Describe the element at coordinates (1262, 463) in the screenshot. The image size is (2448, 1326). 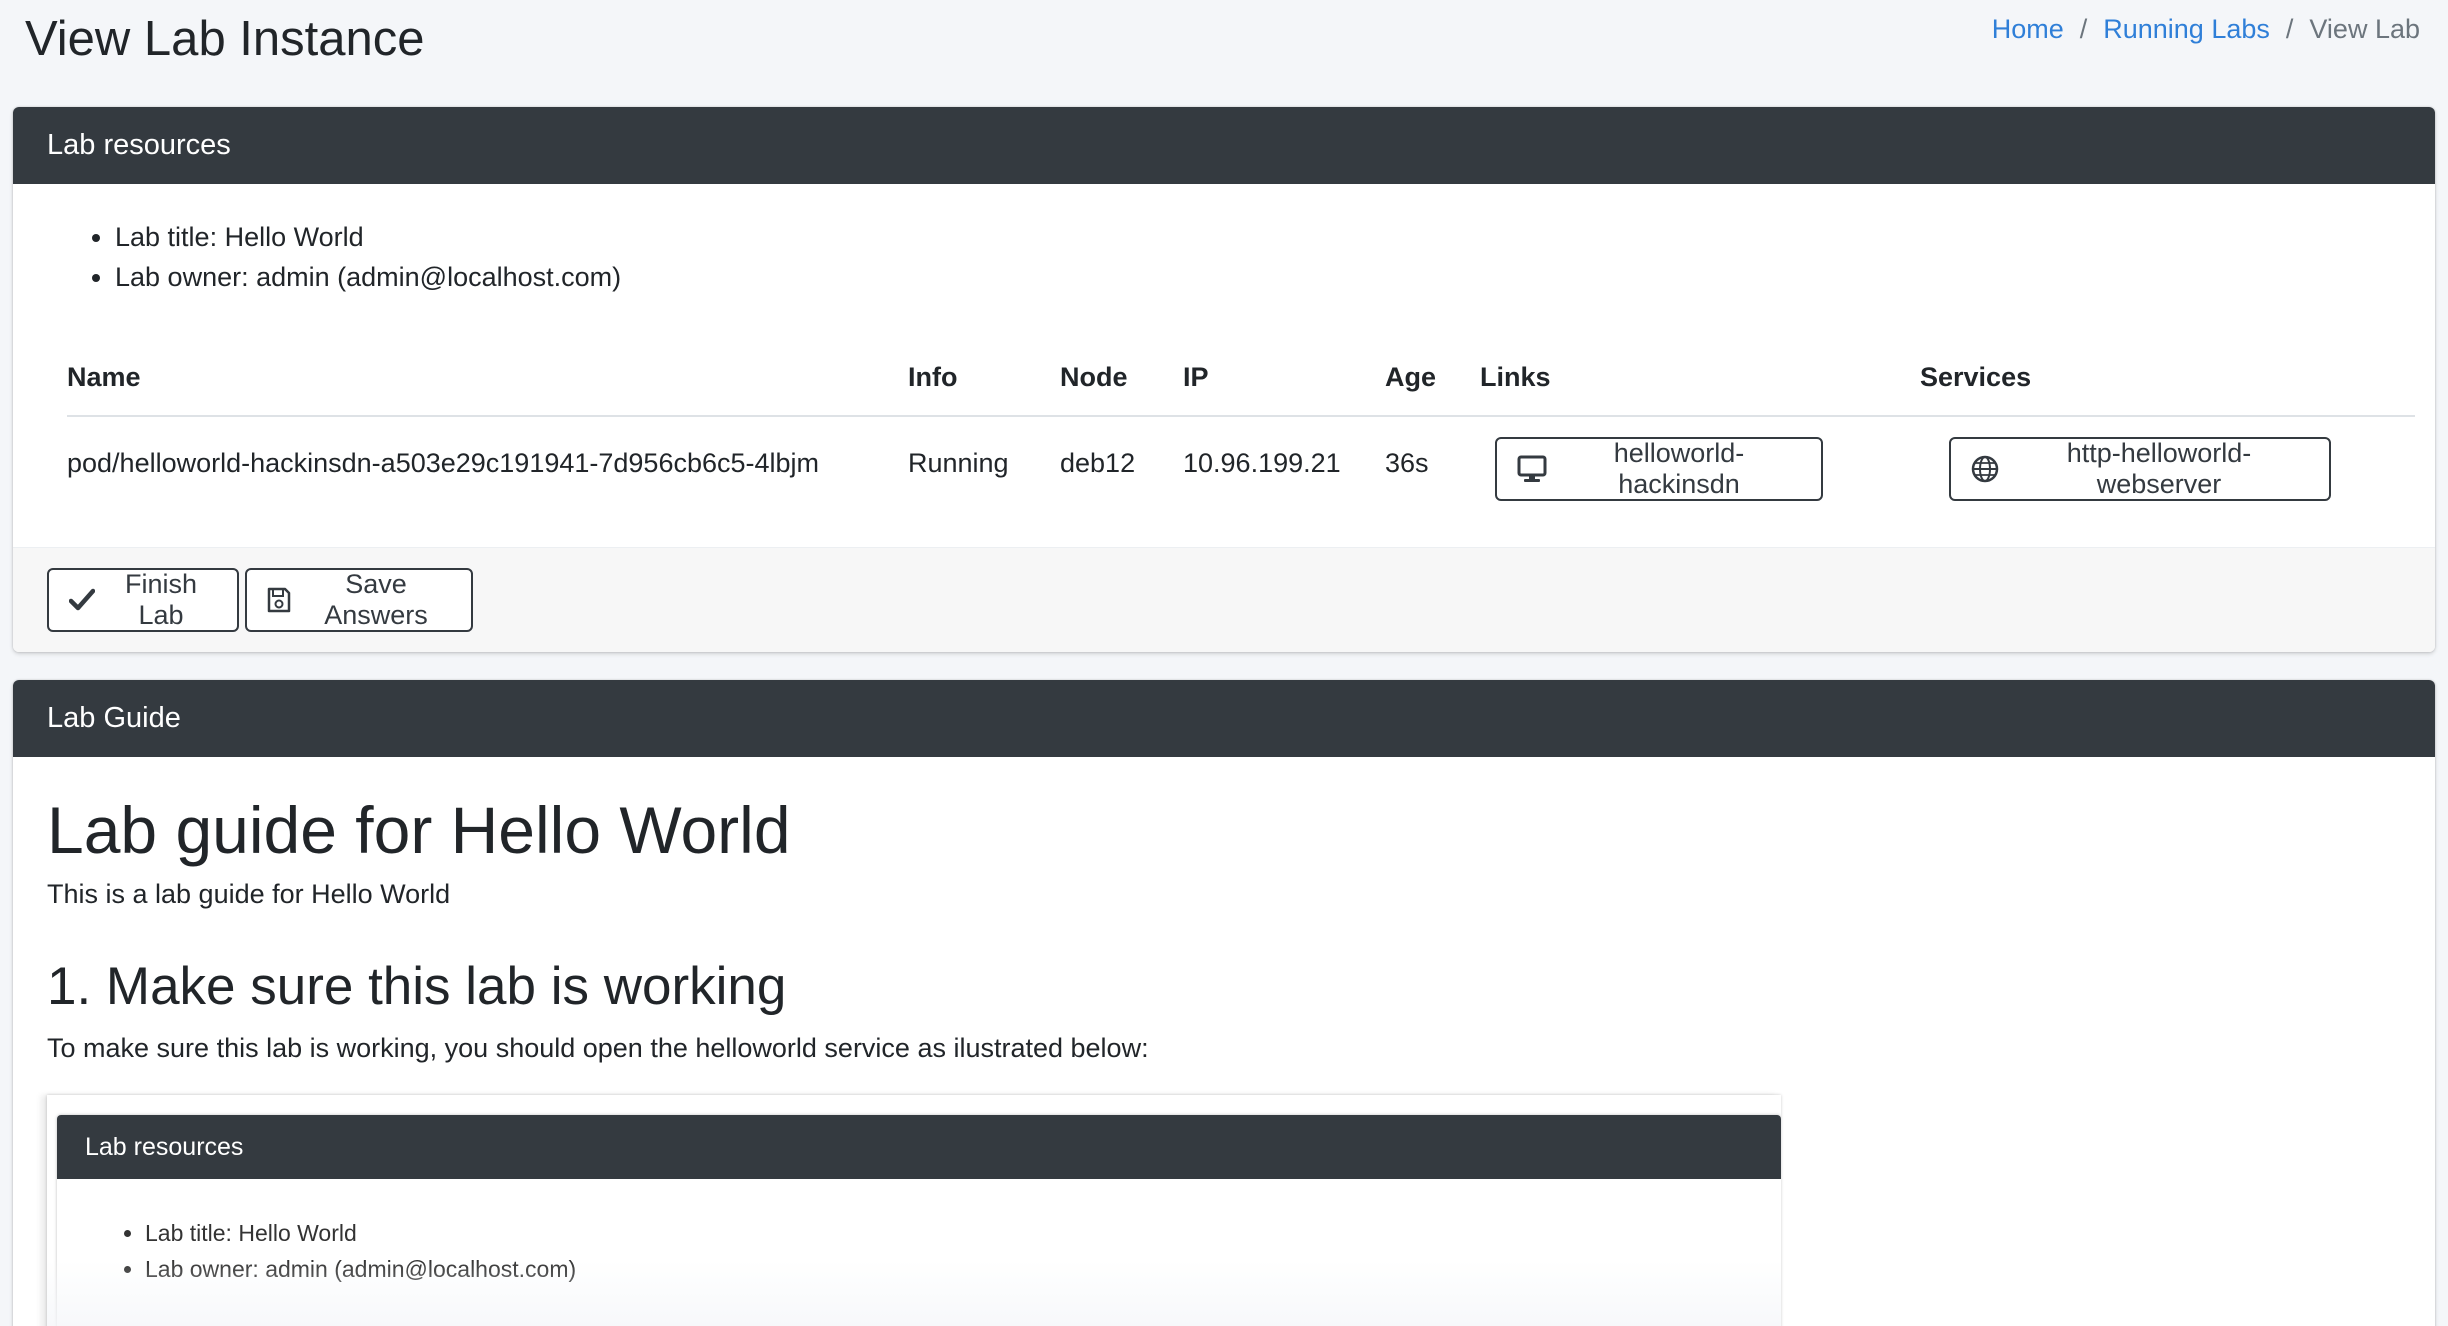
I see `pod-ip: 10.96.199.21` at that location.